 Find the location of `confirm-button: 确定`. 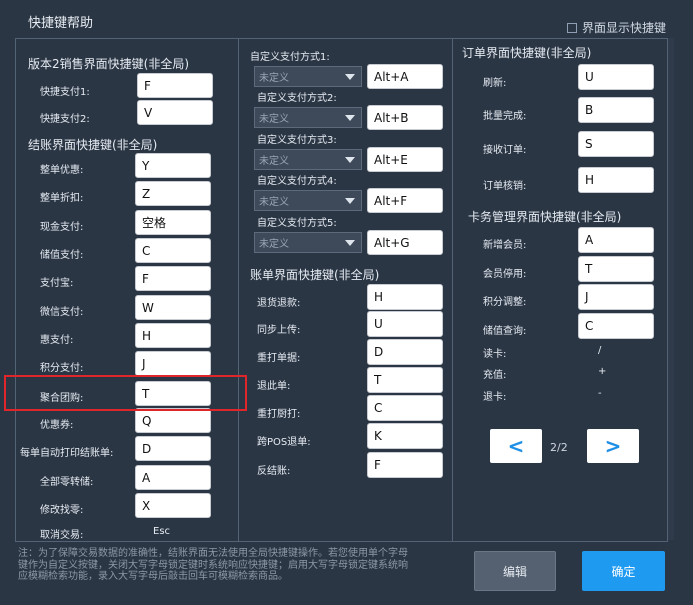

confirm-button: 确定 is located at coordinates (623, 571).